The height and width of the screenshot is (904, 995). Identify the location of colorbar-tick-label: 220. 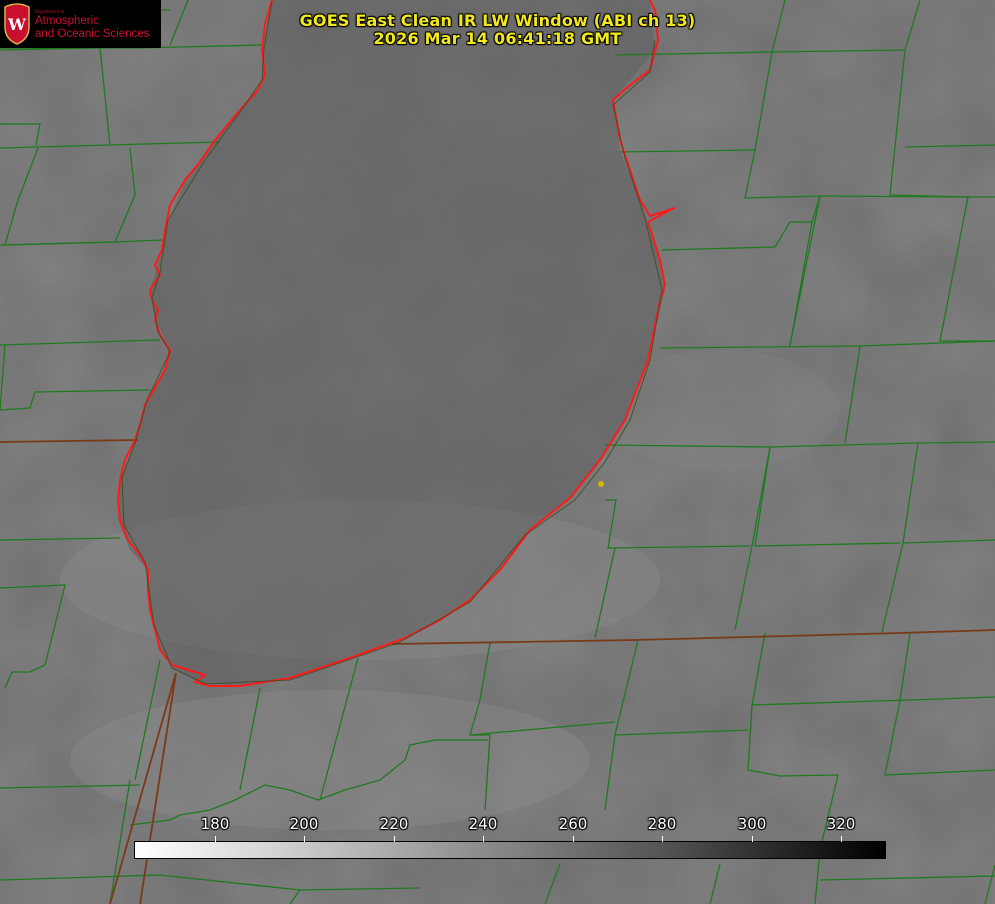
(394, 824).